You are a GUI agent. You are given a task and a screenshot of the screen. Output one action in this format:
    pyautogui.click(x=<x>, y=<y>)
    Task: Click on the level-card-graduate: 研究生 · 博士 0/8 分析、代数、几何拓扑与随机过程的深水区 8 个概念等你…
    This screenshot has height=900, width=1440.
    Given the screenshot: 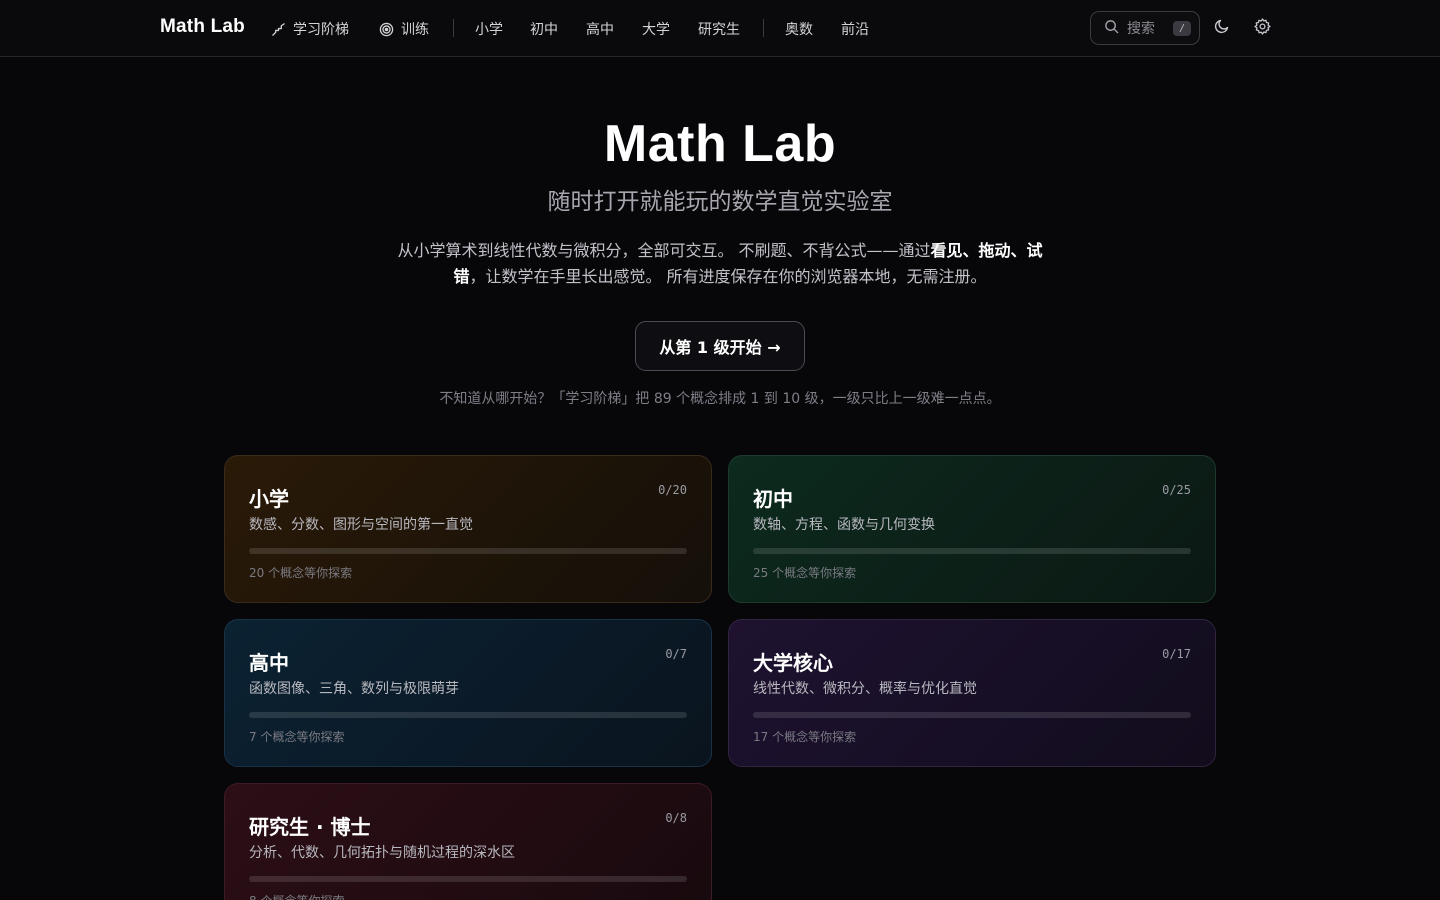 What is the action you would take?
    pyautogui.click(x=468, y=841)
    